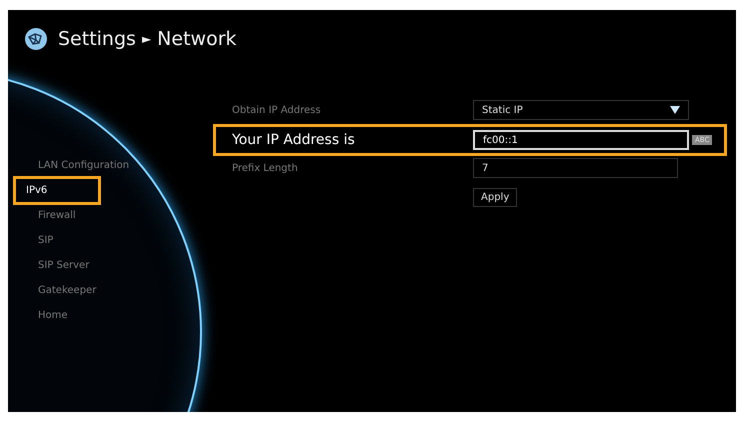  Describe the element at coordinates (581, 140) in the screenshot. I see `input-field: fc00::1` at that location.